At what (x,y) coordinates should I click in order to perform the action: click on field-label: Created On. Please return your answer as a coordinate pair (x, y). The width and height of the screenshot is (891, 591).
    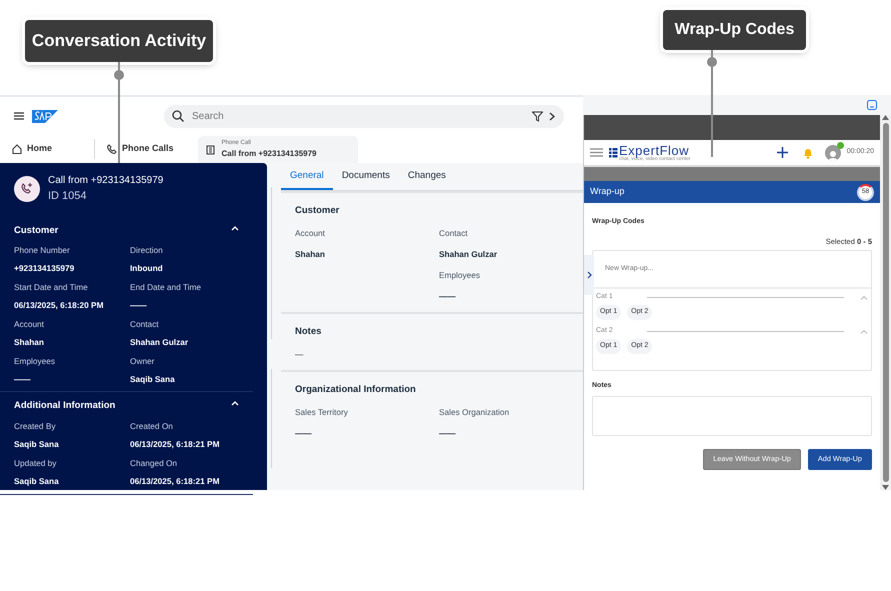
    Looking at the image, I should click on (152, 426).